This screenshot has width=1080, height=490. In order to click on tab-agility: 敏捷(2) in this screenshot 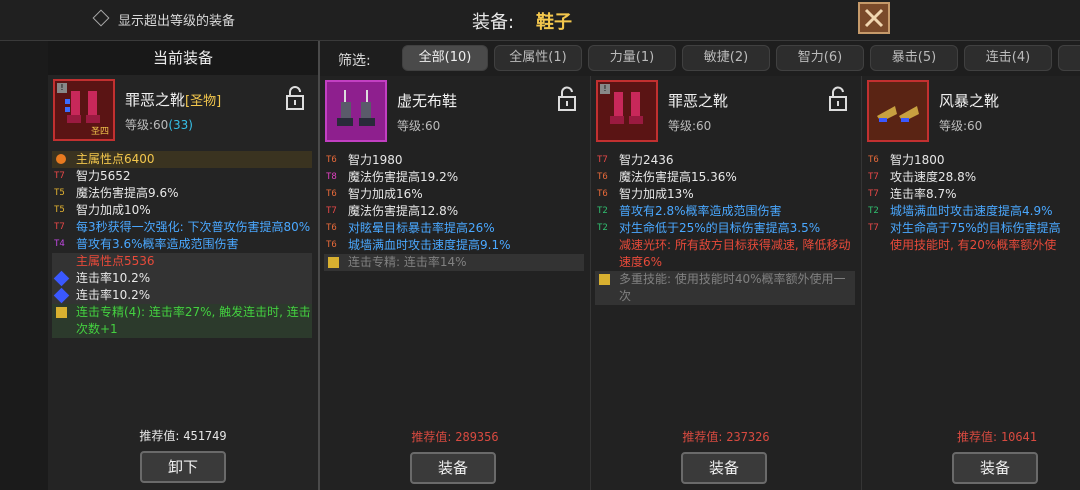, I will do `click(726, 58)`.